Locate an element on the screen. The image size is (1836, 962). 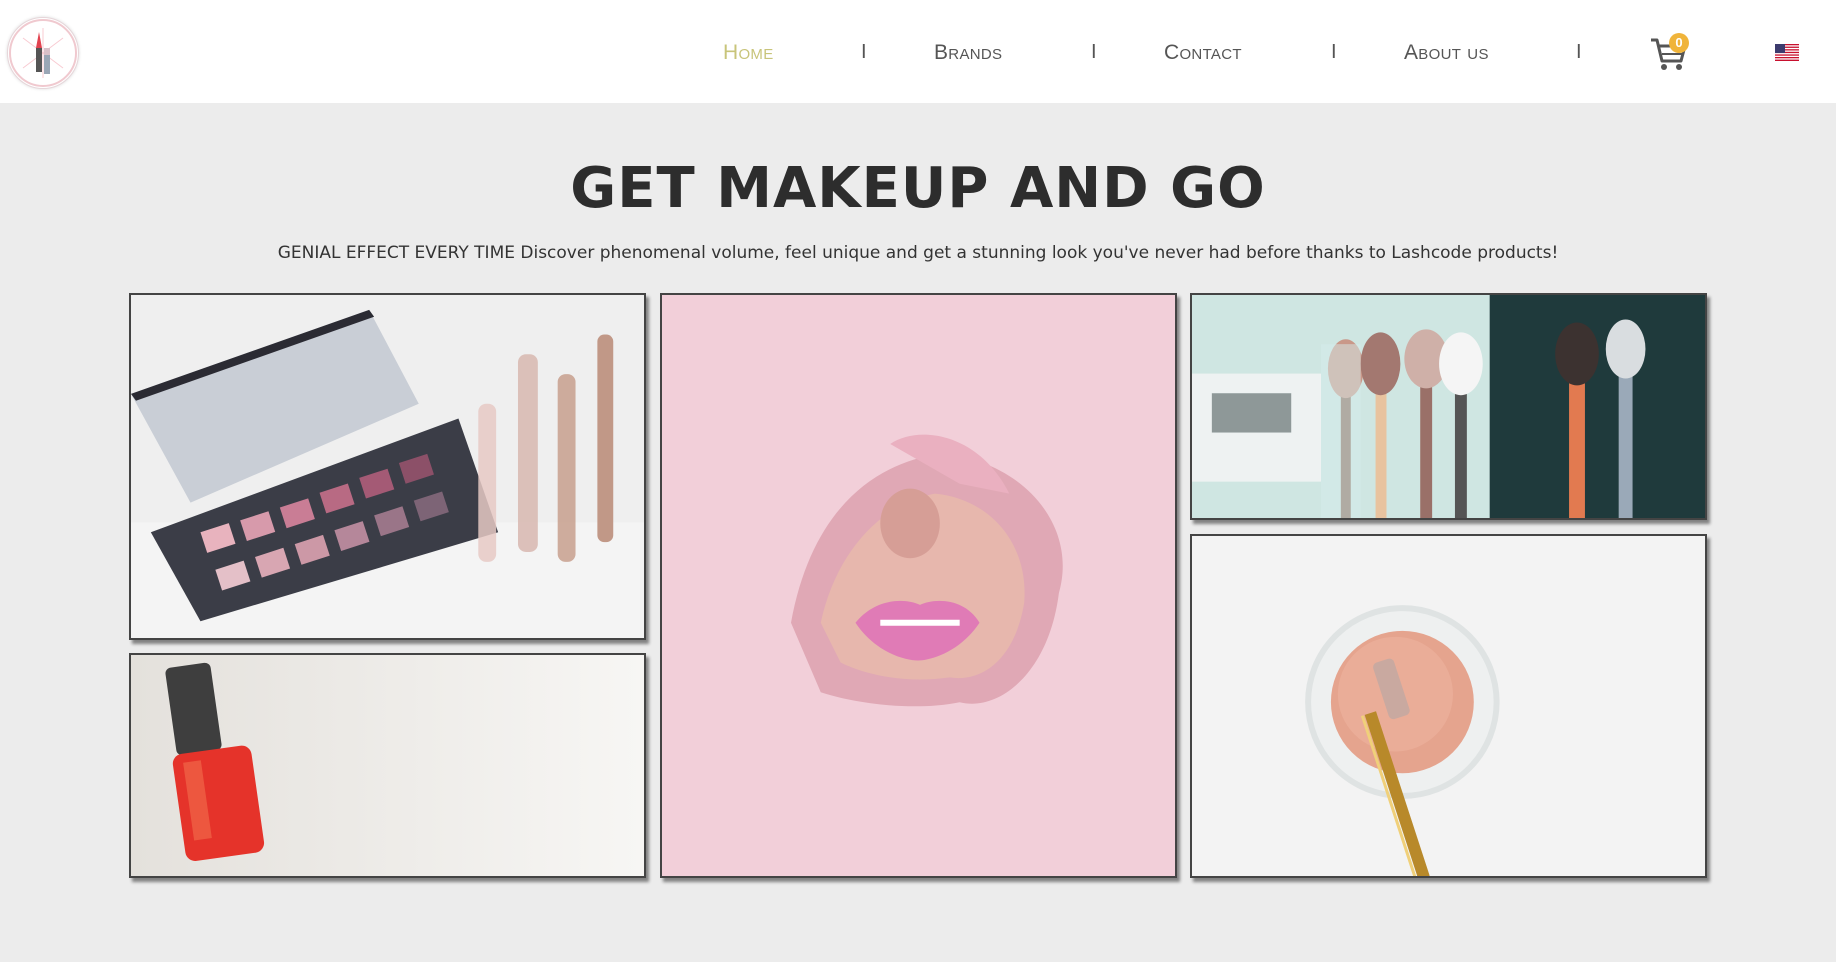
nav-about-us: About us is located at coordinates (1446, 53).